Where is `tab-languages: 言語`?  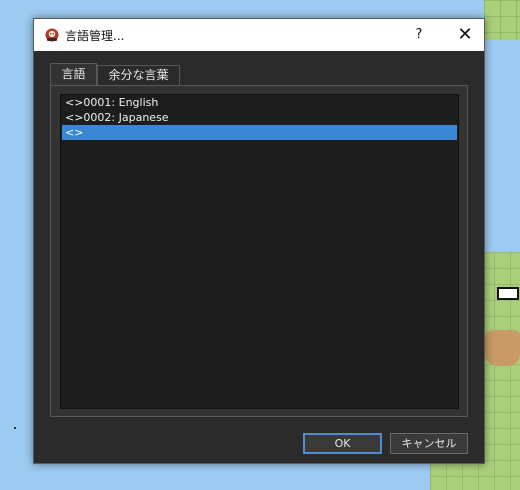
tab-languages: 言語 is located at coordinates (73, 74).